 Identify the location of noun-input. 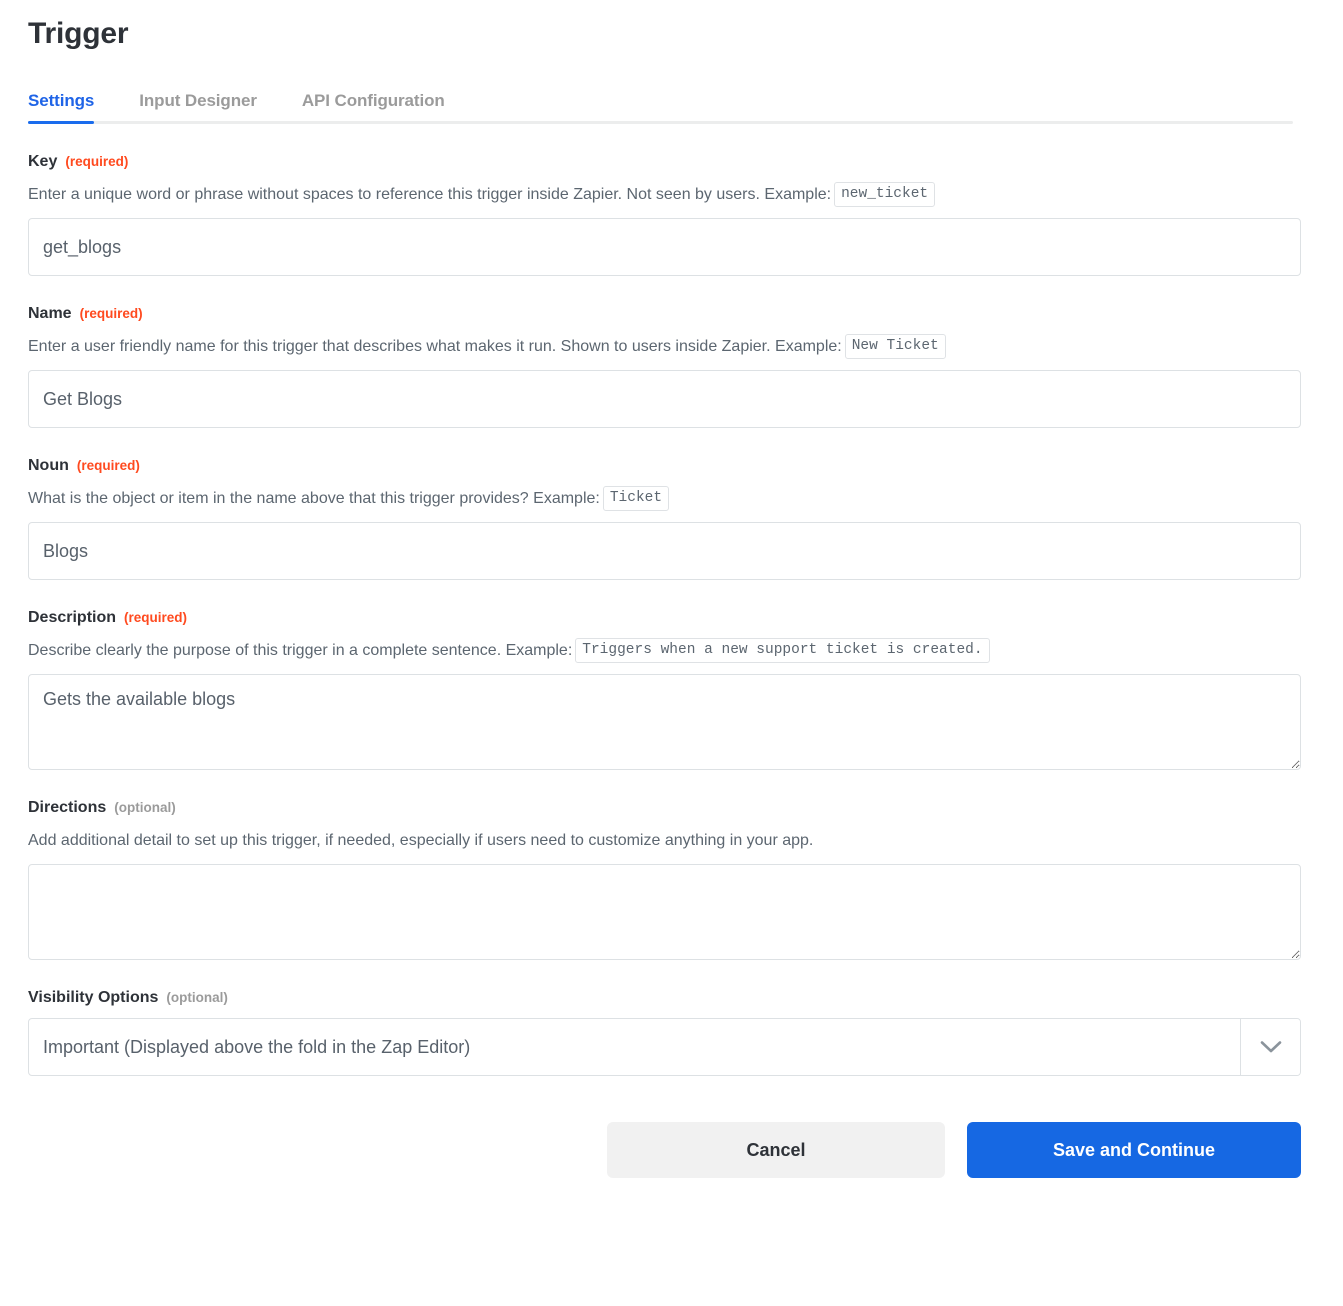
(664, 551).